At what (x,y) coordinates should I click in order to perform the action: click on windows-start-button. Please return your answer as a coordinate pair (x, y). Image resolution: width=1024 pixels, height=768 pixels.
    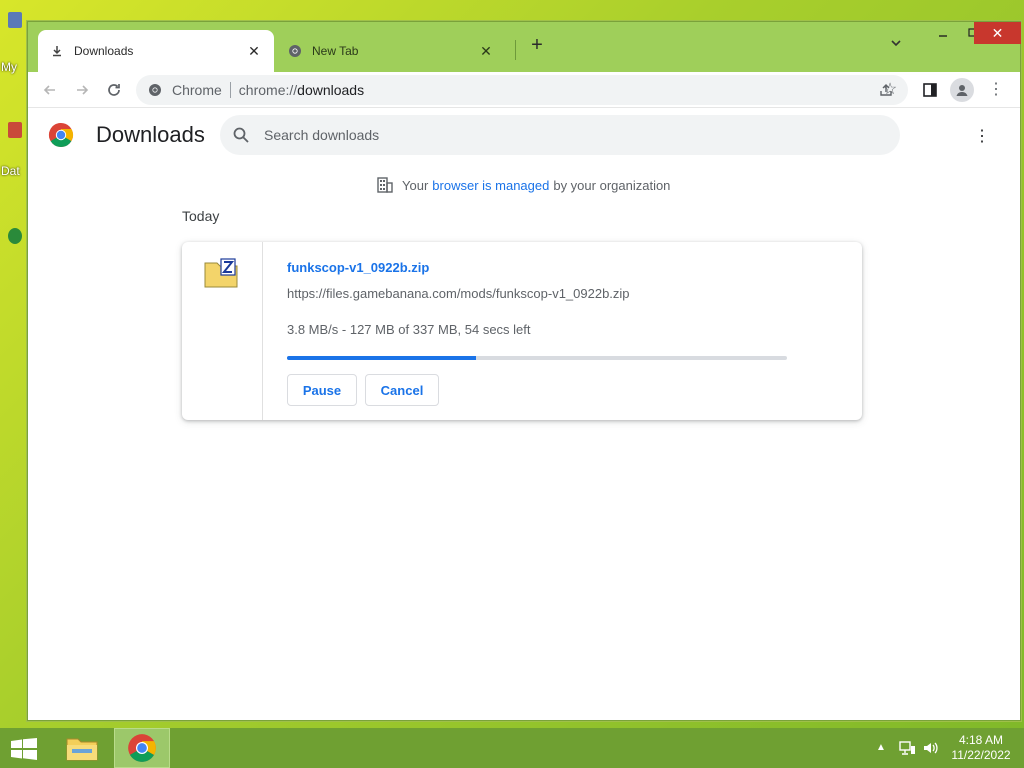
    Looking at the image, I should click on (24, 749).